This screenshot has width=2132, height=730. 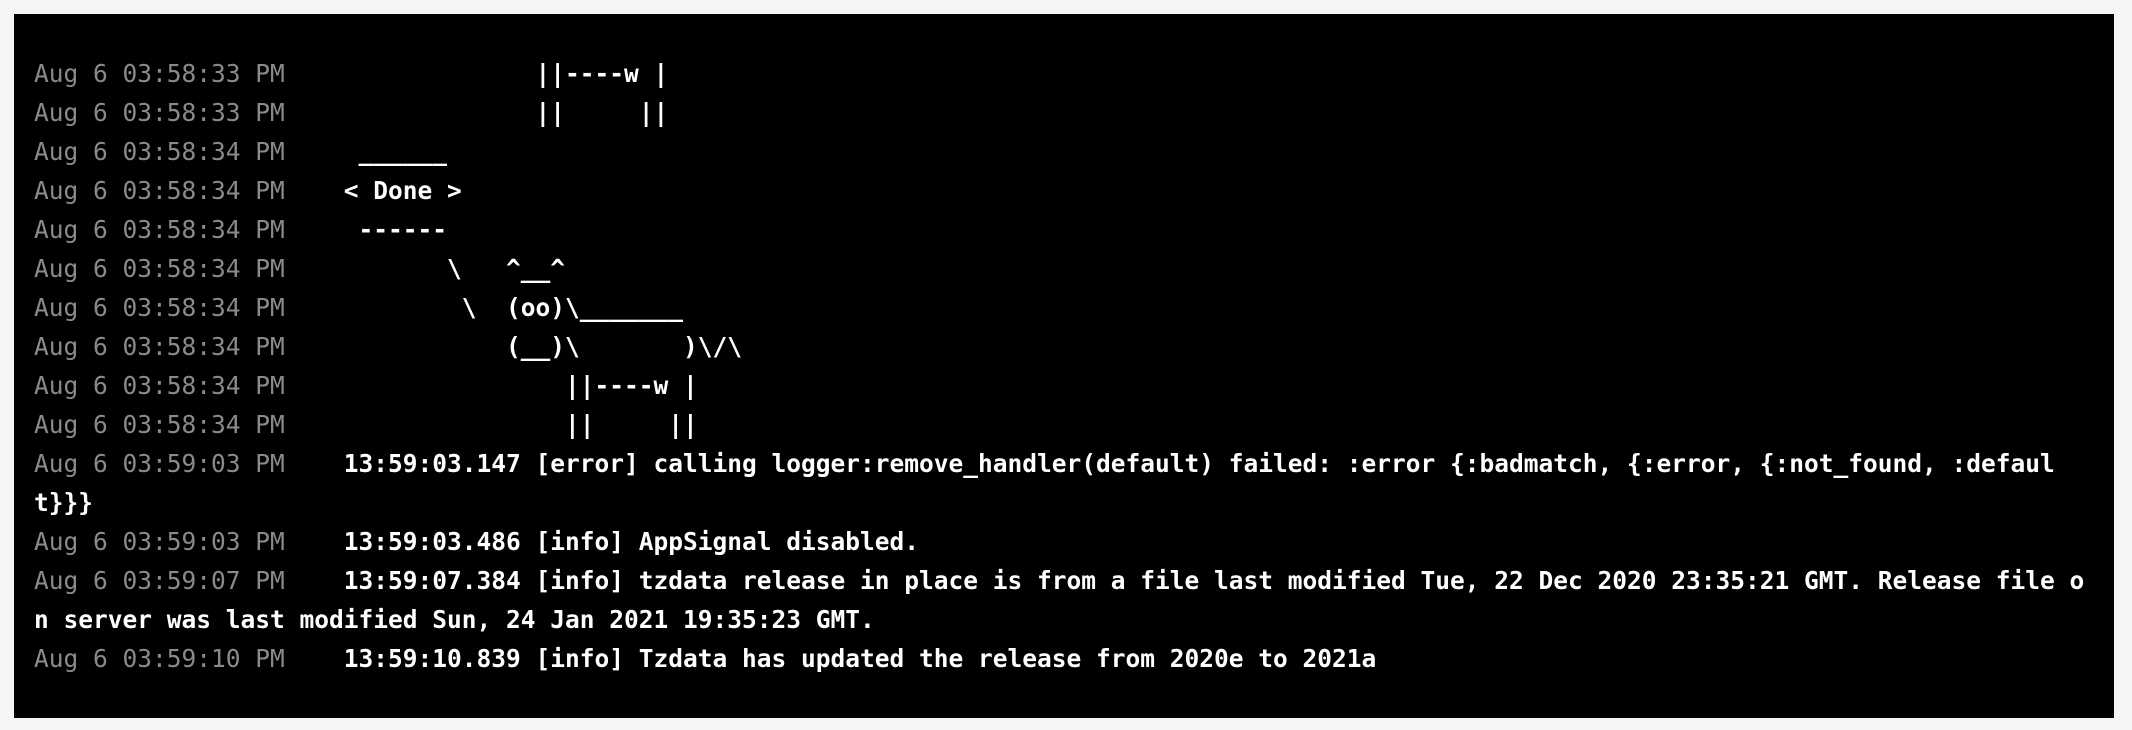 I want to click on log-line: Aug 6 03:58:34 PM < Done >, so click(x=1064, y=190).